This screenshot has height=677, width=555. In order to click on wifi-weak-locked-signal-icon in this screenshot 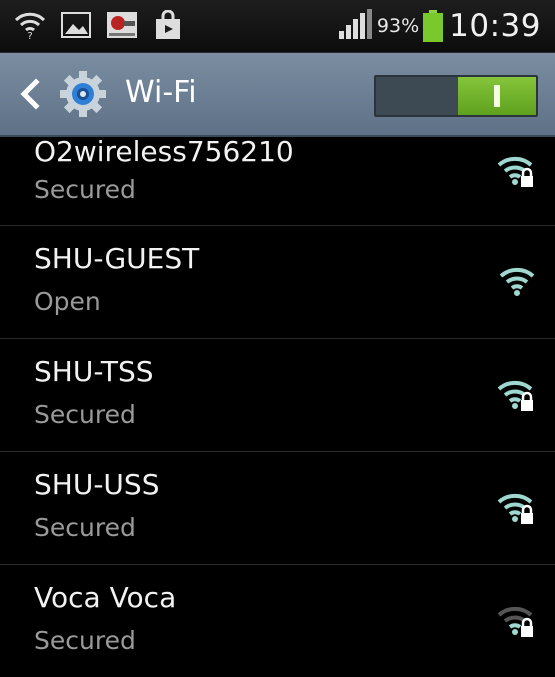, I will do `click(517, 621)`.